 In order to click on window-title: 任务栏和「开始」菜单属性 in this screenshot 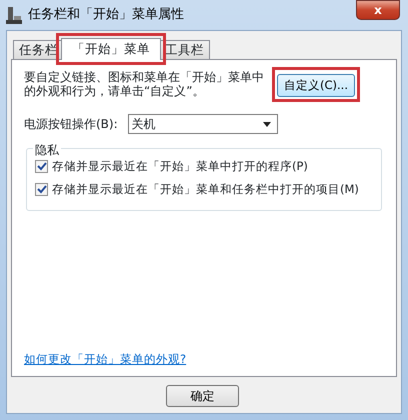, I will do `click(106, 15)`.